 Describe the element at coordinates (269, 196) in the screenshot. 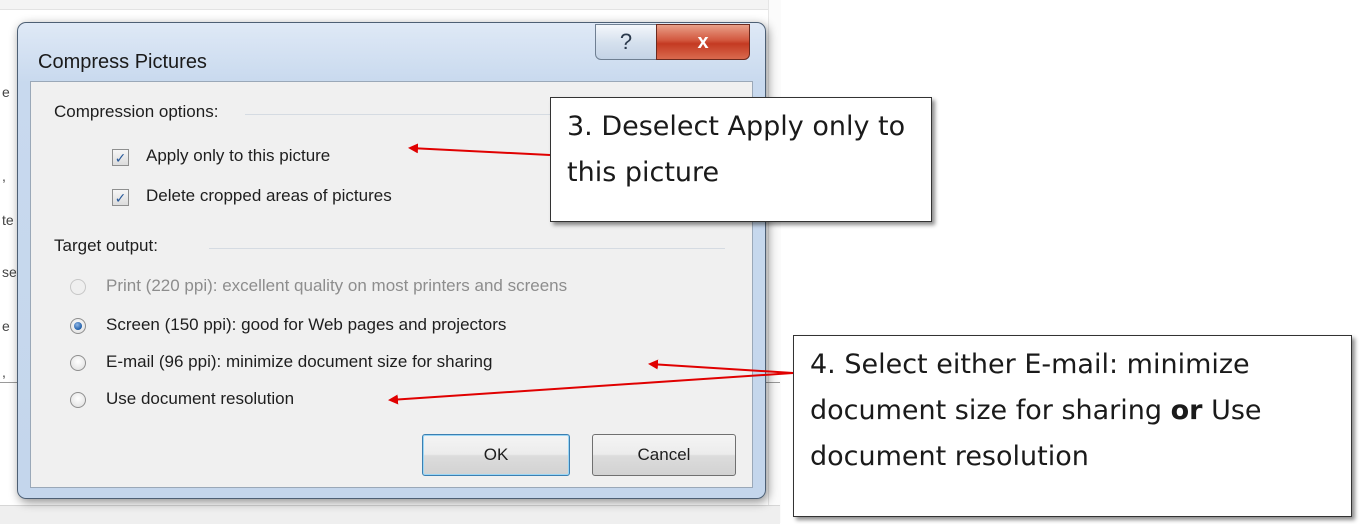

I see `delete-cropped-label: Delete cropped areas of pictures` at that location.